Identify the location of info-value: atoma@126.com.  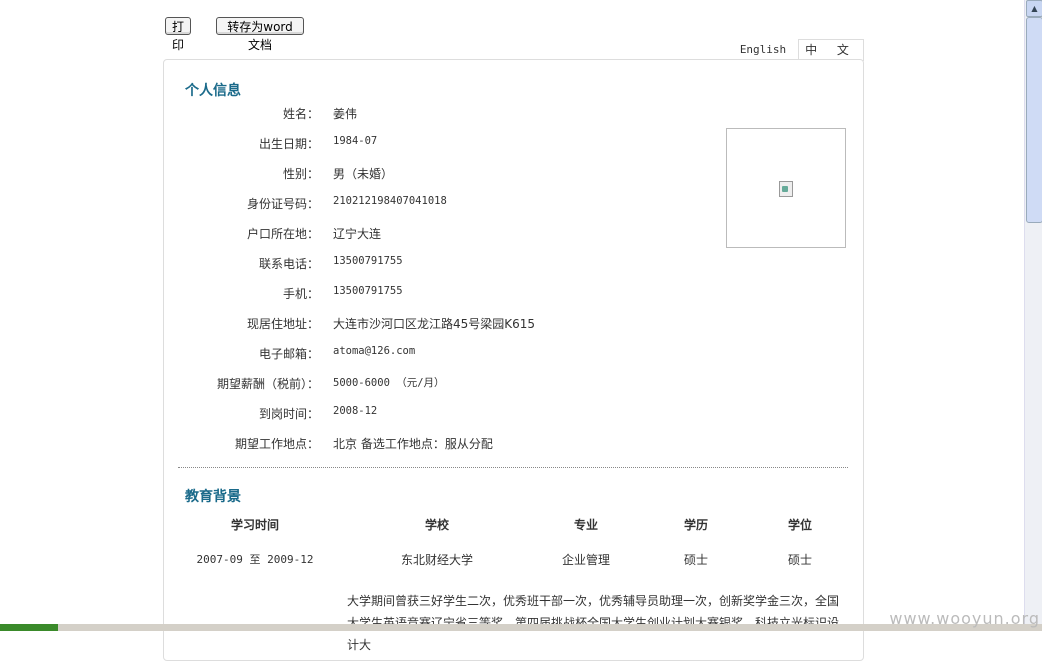
(374, 351).